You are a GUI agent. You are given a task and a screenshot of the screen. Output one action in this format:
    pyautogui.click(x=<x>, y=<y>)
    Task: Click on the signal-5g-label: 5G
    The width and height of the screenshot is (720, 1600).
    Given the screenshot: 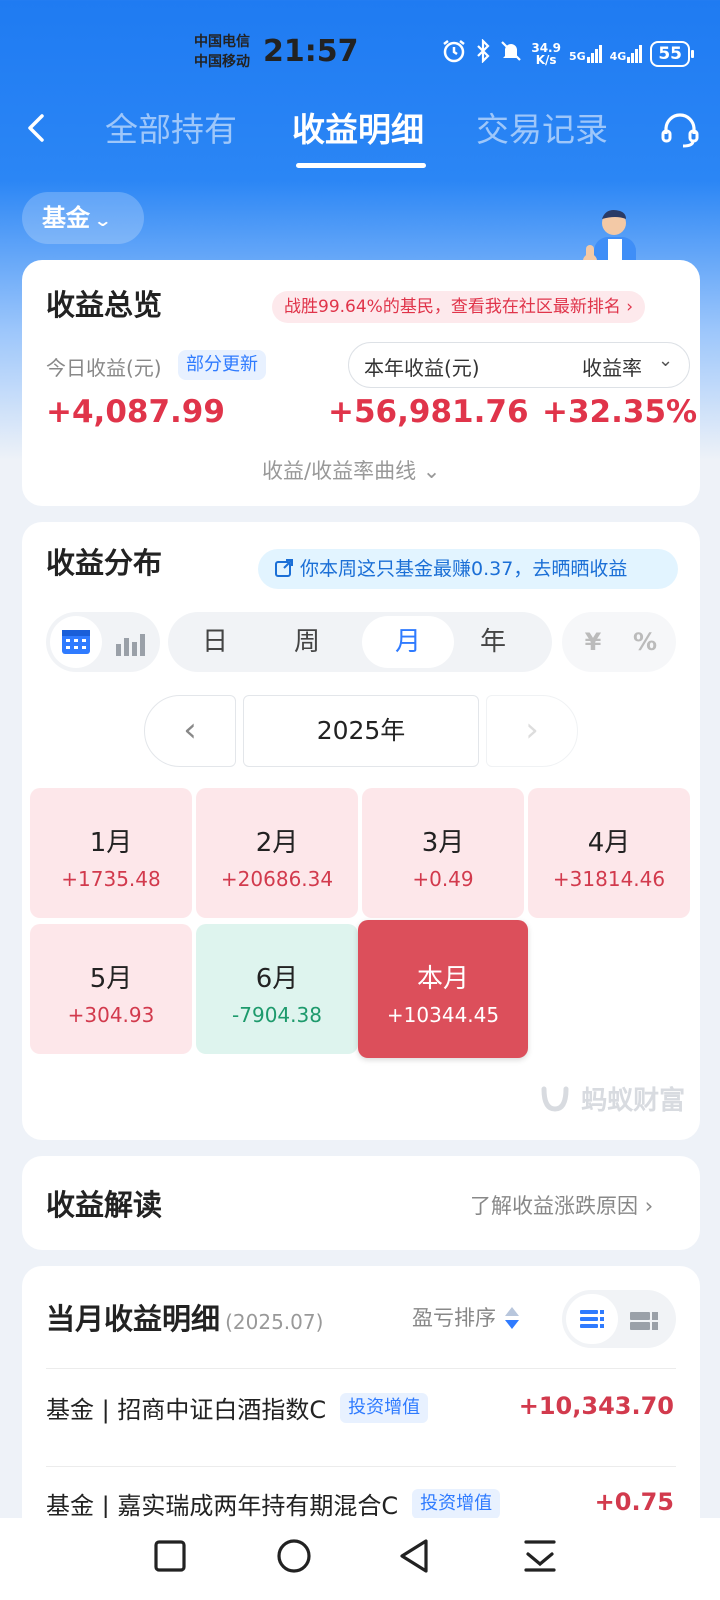 What is the action you would take?
    pyautogui.click(x=577, y=56)
    